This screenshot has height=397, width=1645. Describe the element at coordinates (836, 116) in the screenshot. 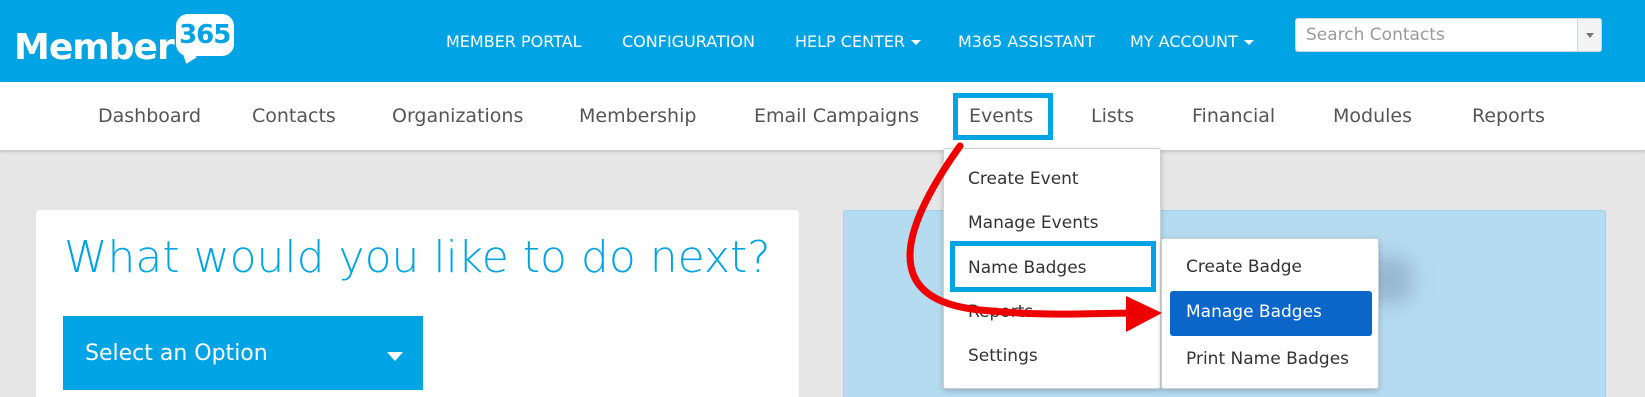

I see `tab-email-campaigns: Email Campaigns` at that location.